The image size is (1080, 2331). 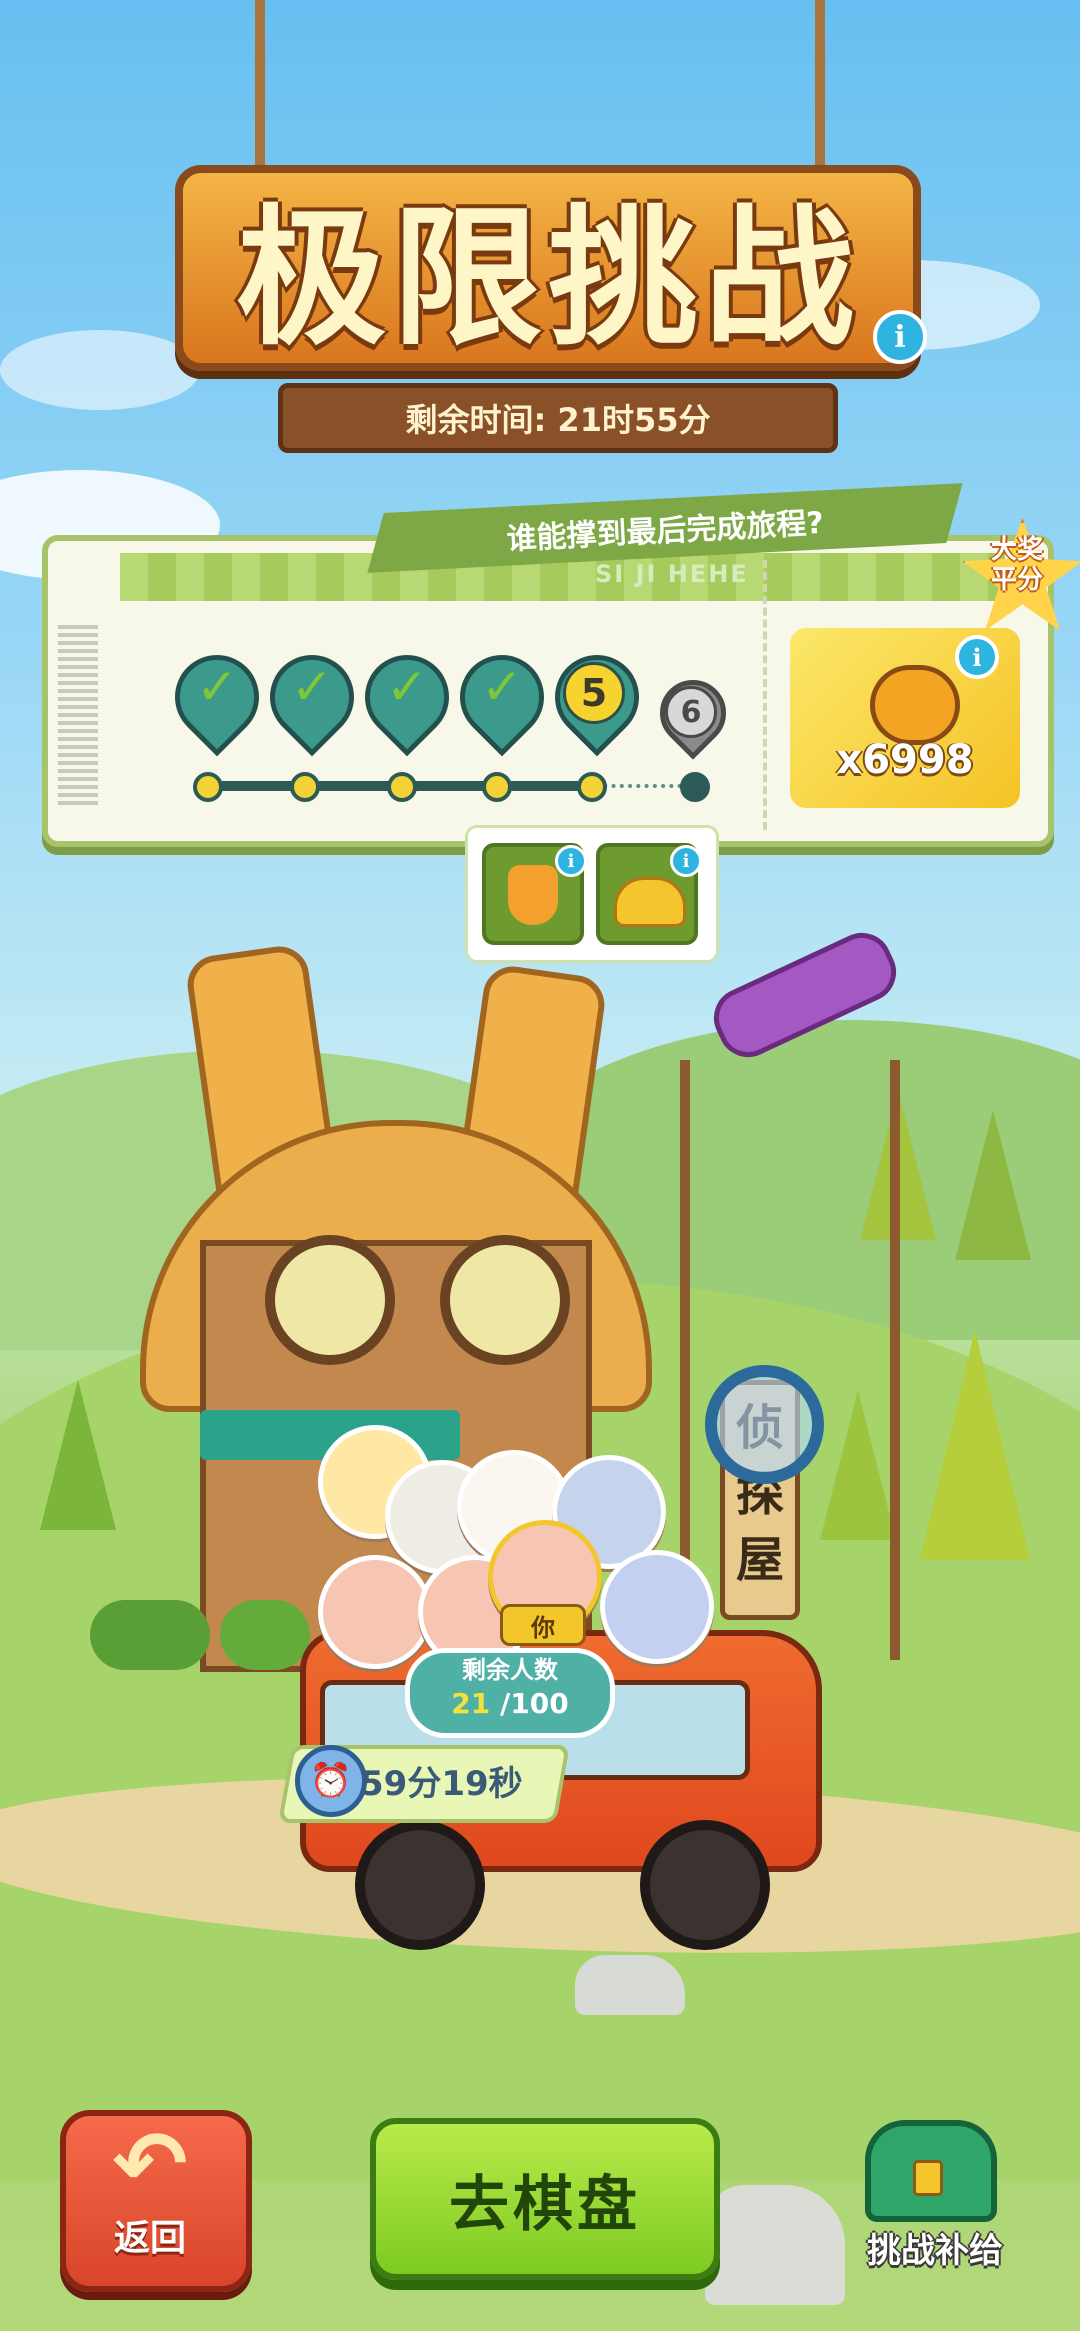 What do you see at coordinates (149, 2238) in the screenshot?
I see `back-button-label: 返回` at bounding box center [149, 2238].